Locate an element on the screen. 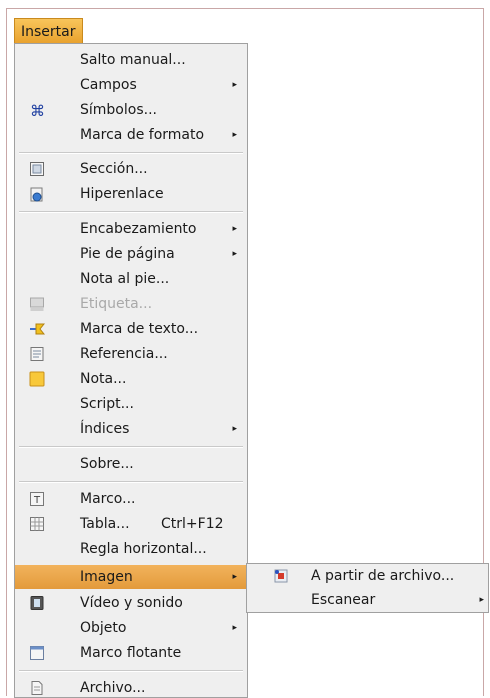 The width and height of the screenshot is (490, 698). menu-item-label: Marca de formato is located at coordinates (142, 135).